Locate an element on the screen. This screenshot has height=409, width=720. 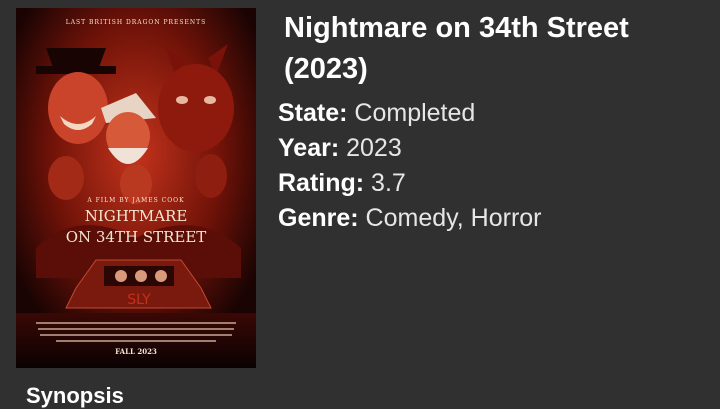
year-value: 2023 is located at coordinates (370, 148).